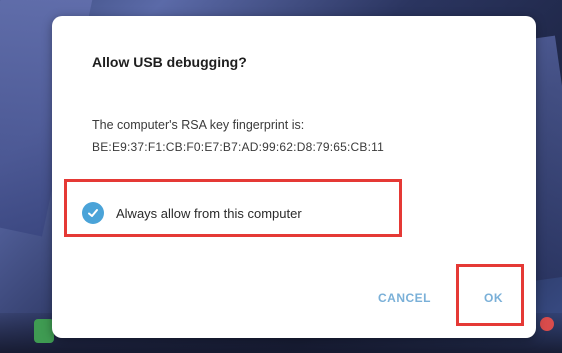 Image resolution: width=562 pixels, height=353 pixels. What do you see at coordinates (198, 125) in the screenshot?
I see `dialog-message: The computer's RSA key fingerprint is:` at bounding box center [198, 125].